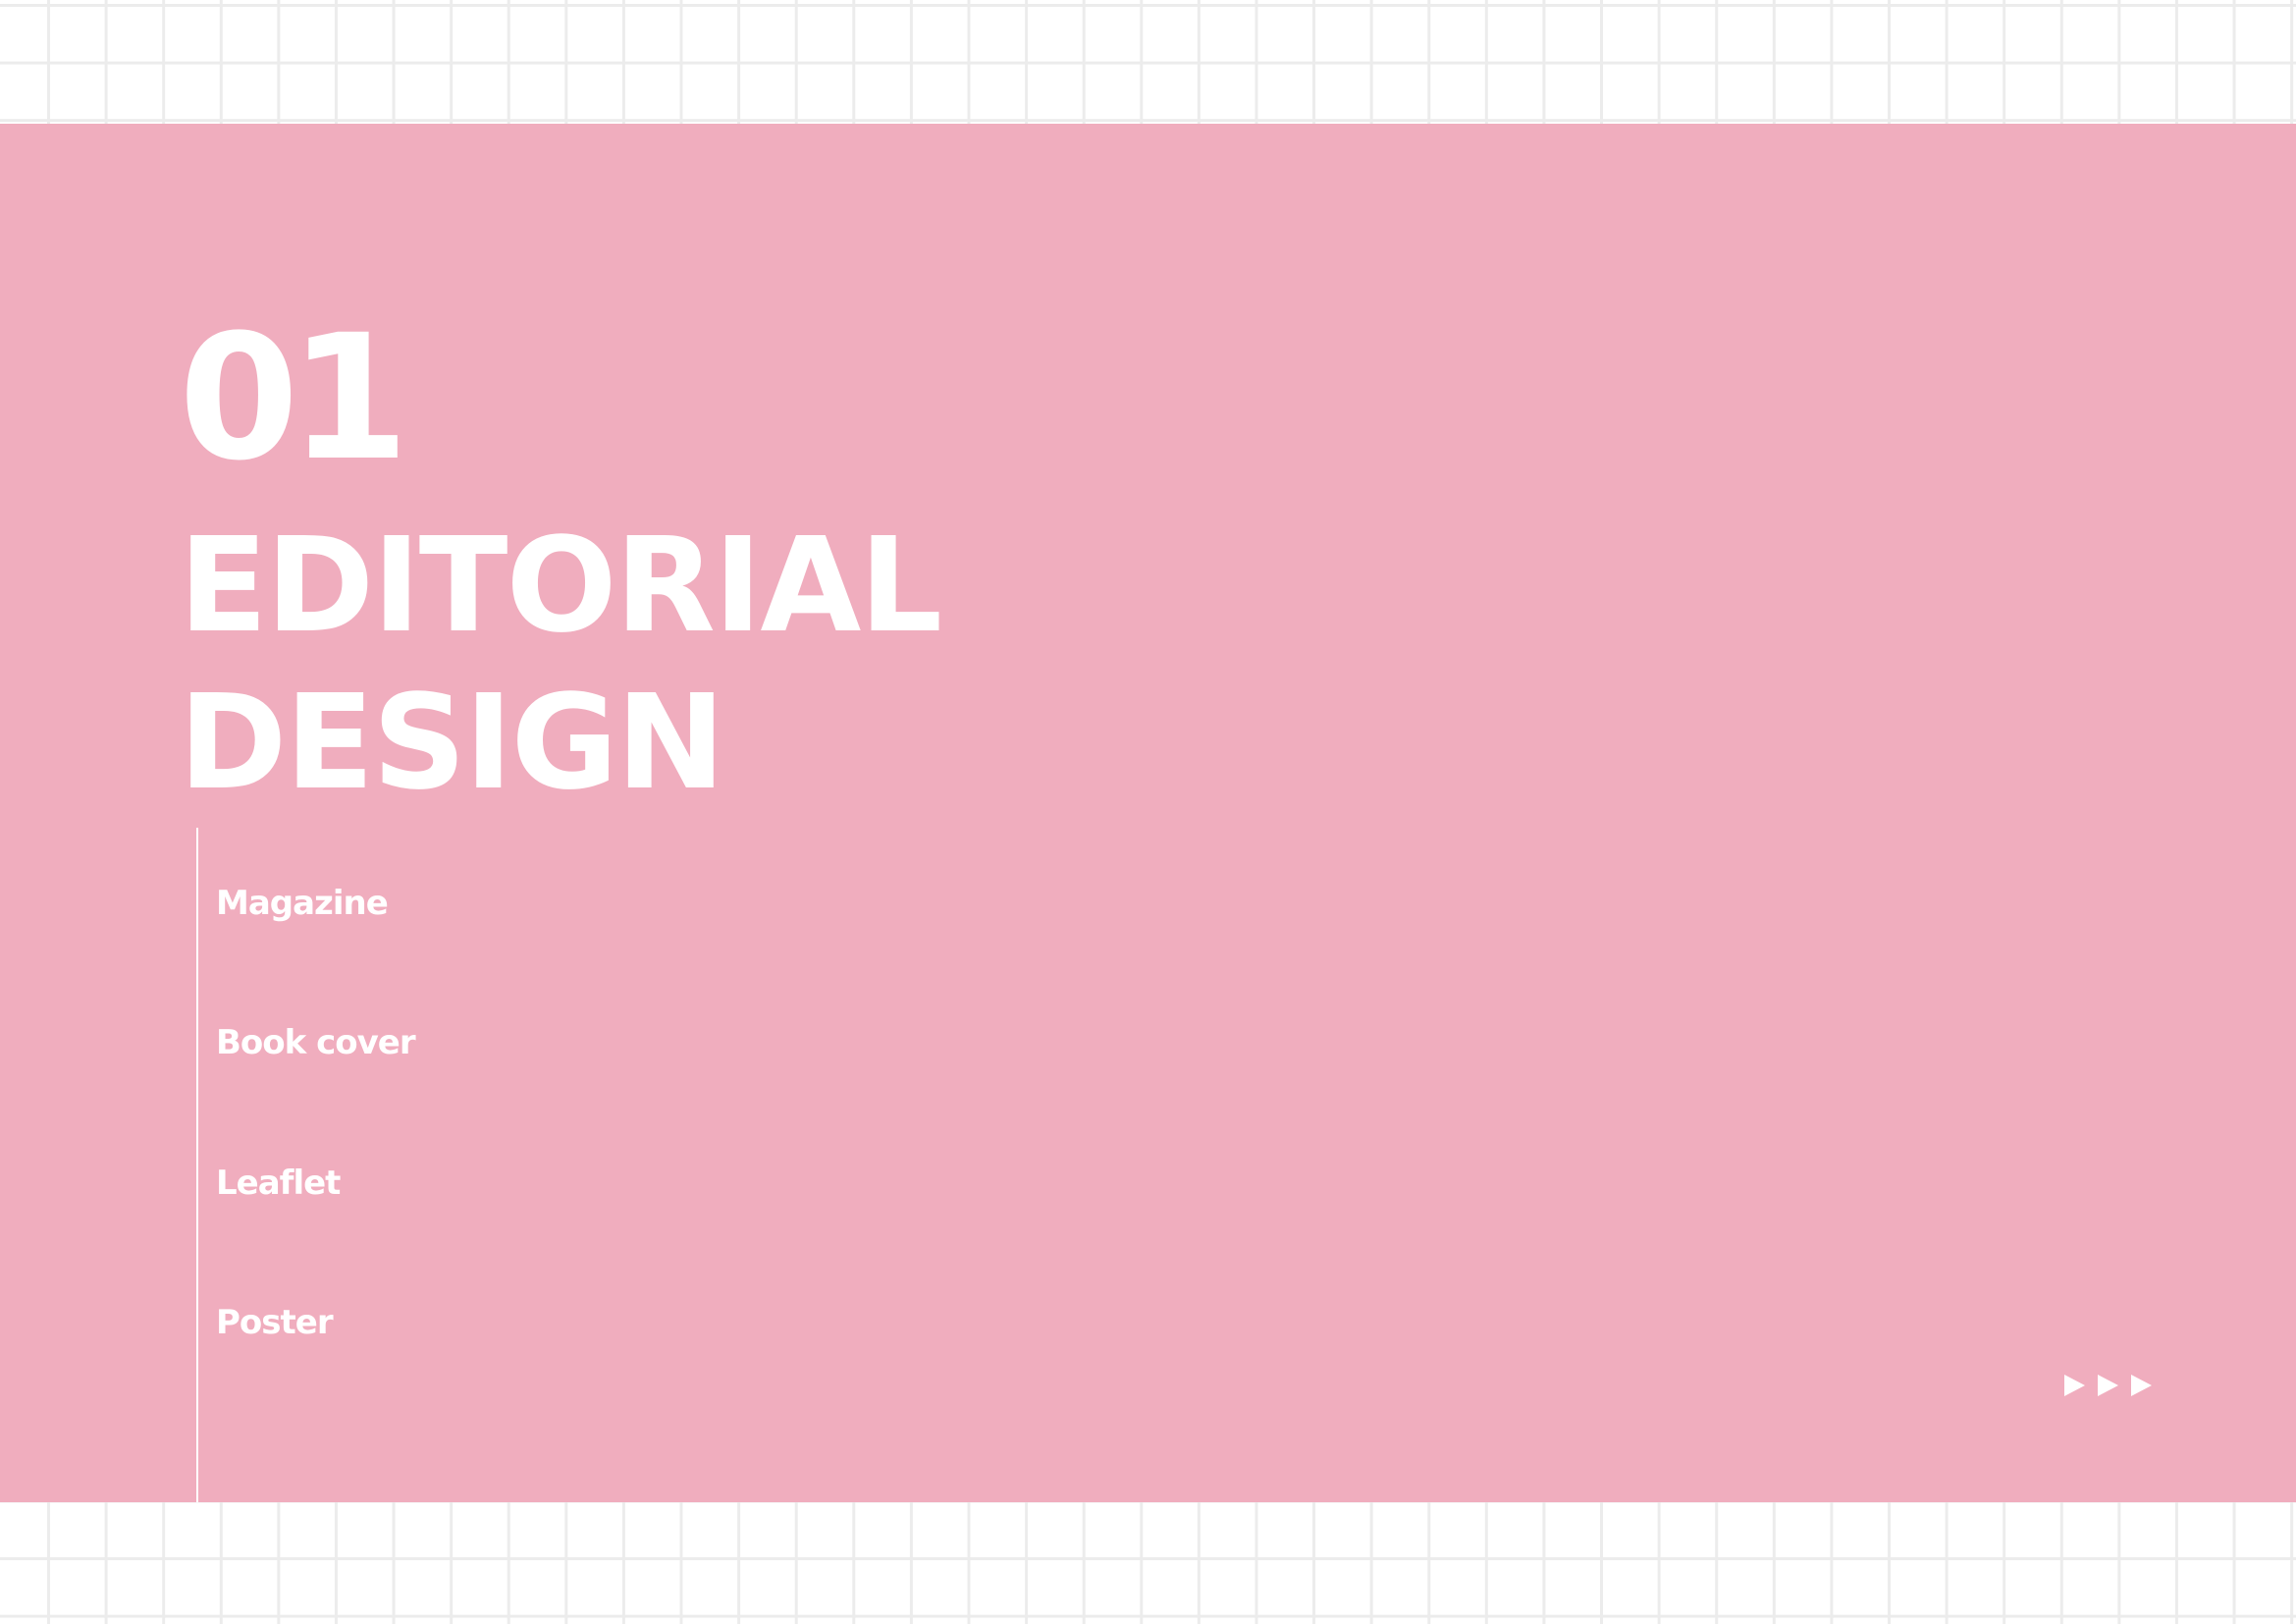  Describe the element at coordinates (275, 1322) in the screenshot. I see `category-item-poster: Poster` at that location.